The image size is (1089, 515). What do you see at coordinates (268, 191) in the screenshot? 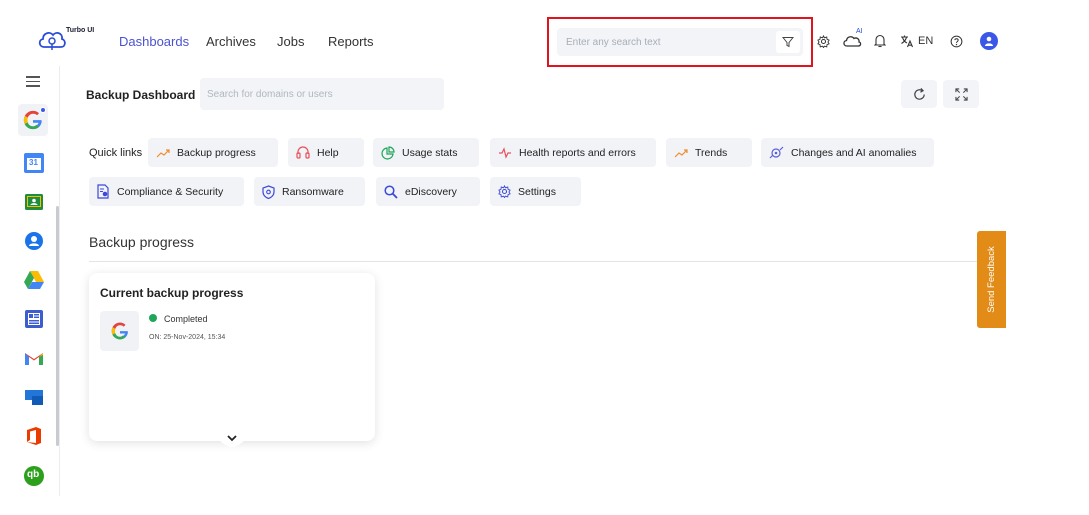
I see `shield-icon` at bounding box center [268, 191].